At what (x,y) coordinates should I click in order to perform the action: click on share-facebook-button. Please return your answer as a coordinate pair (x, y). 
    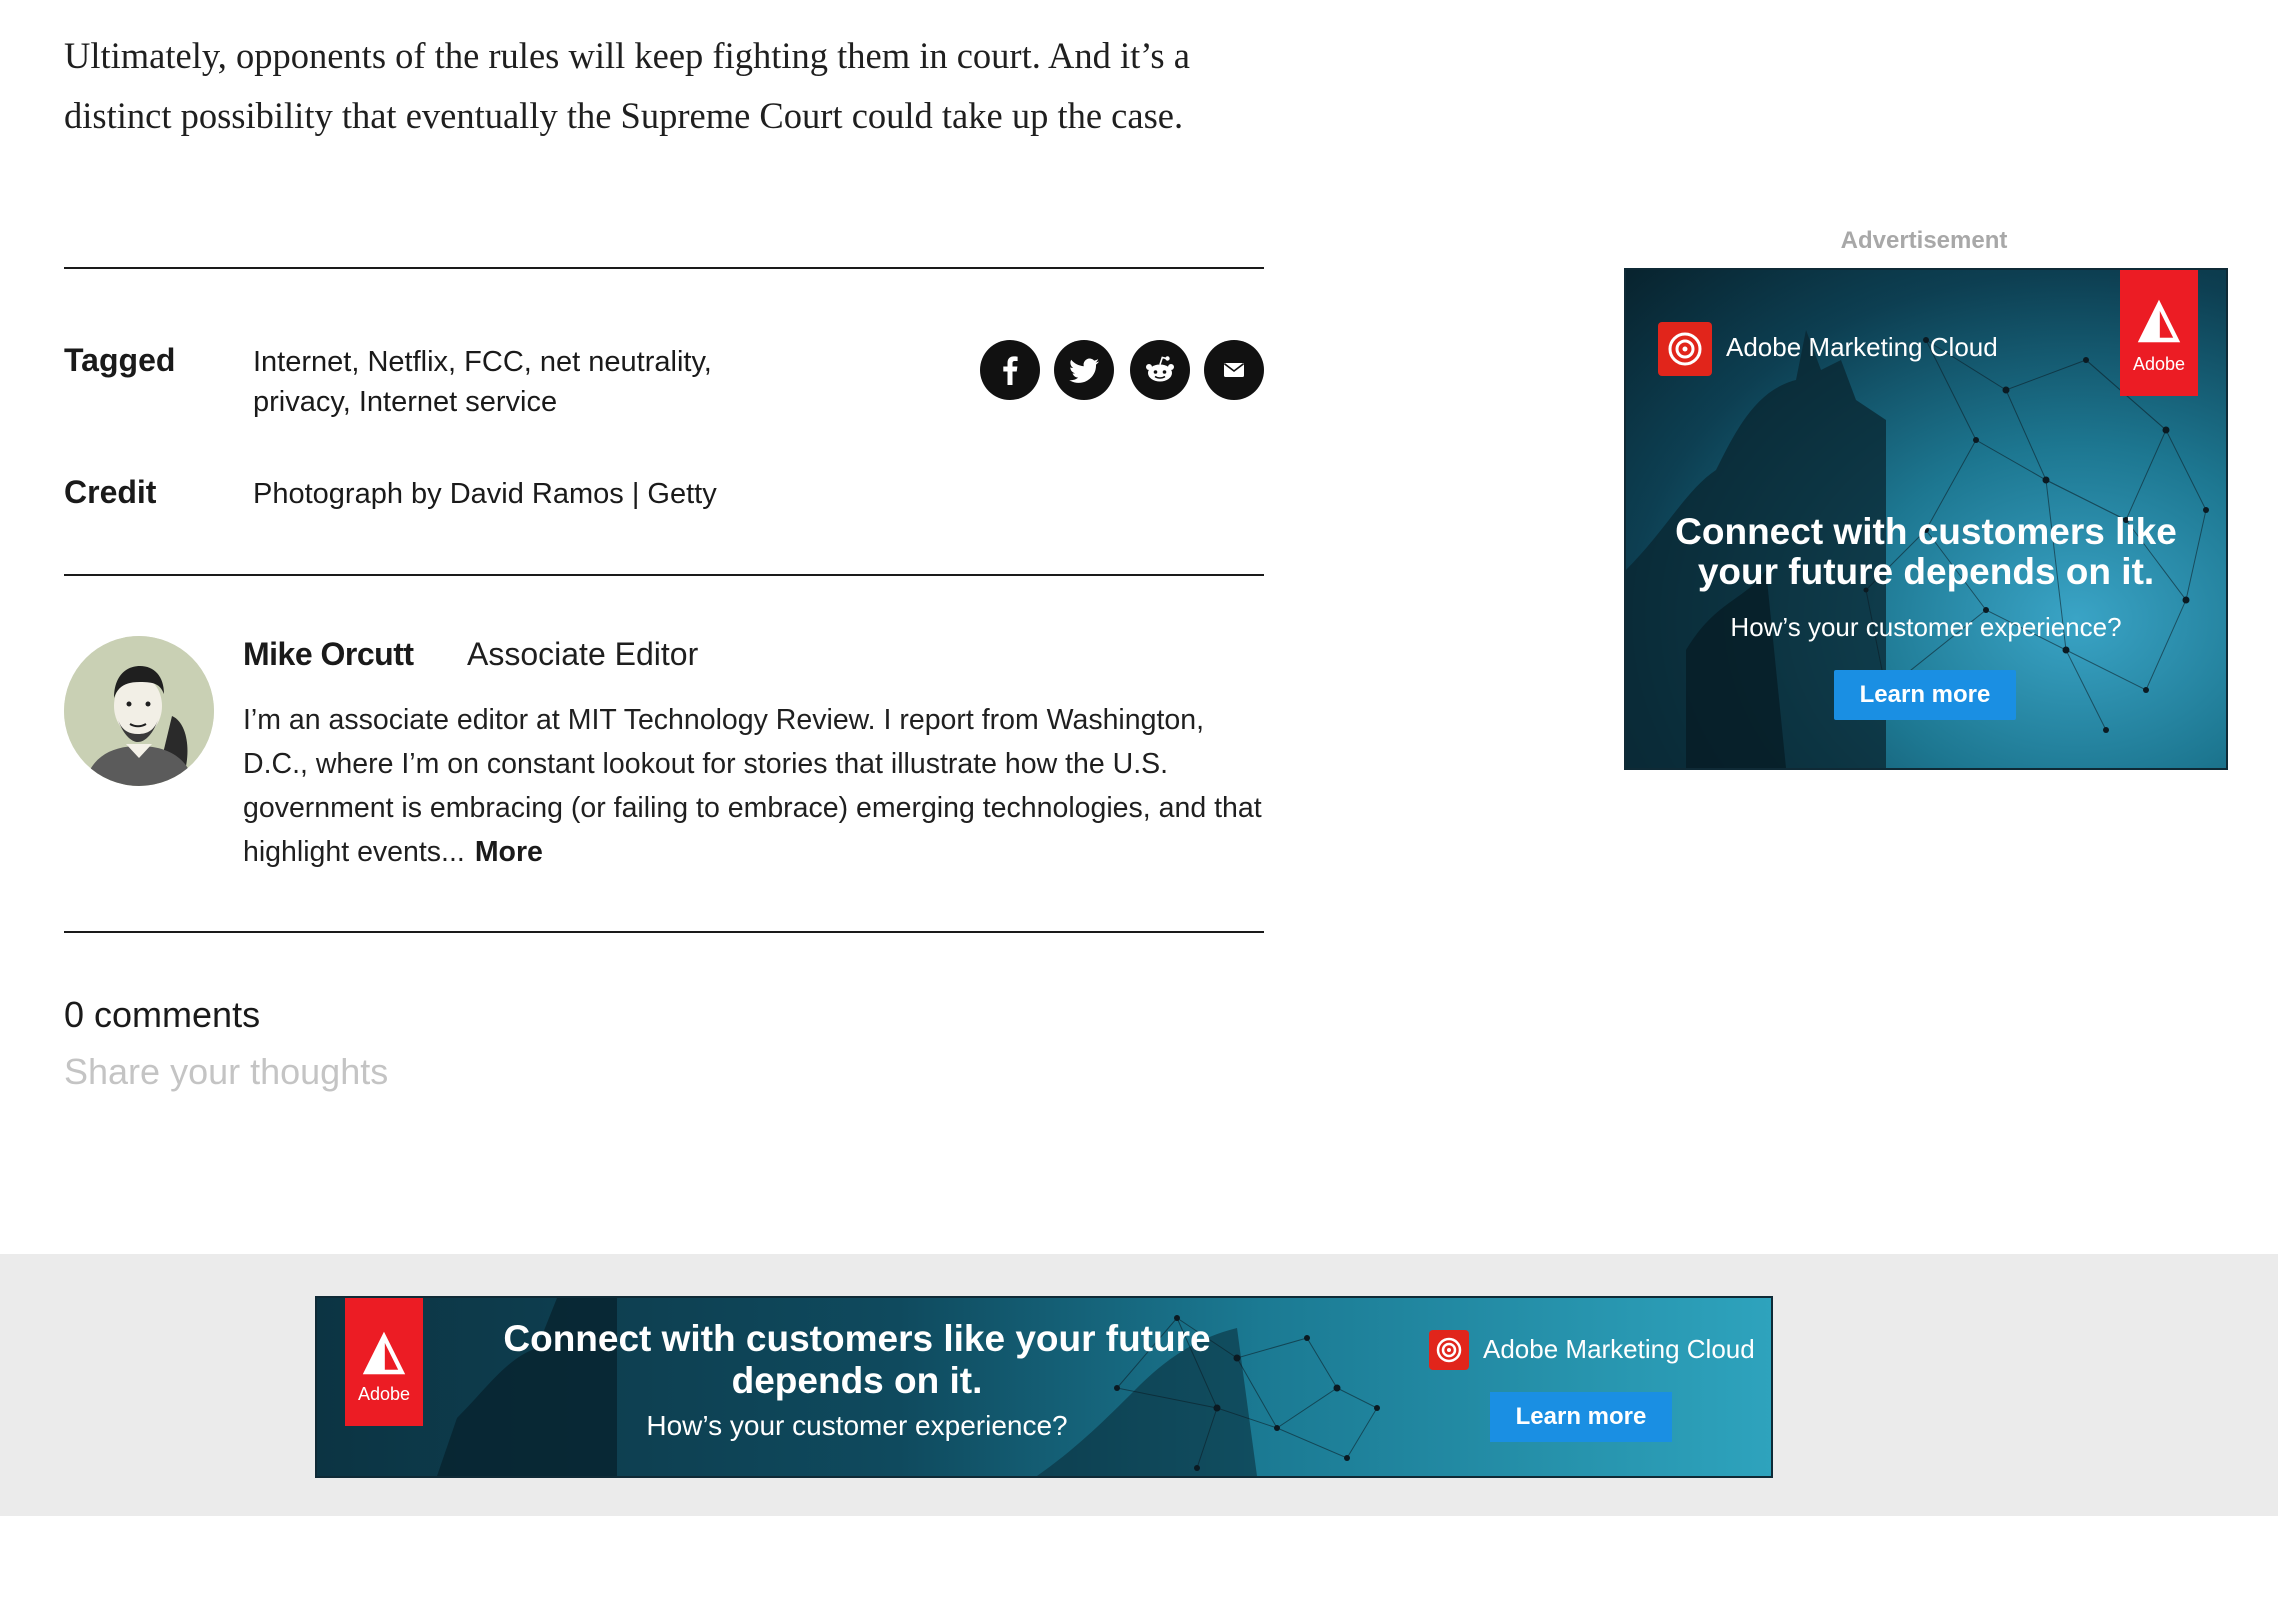
    Looking at the image, I should click on (1010, 370).